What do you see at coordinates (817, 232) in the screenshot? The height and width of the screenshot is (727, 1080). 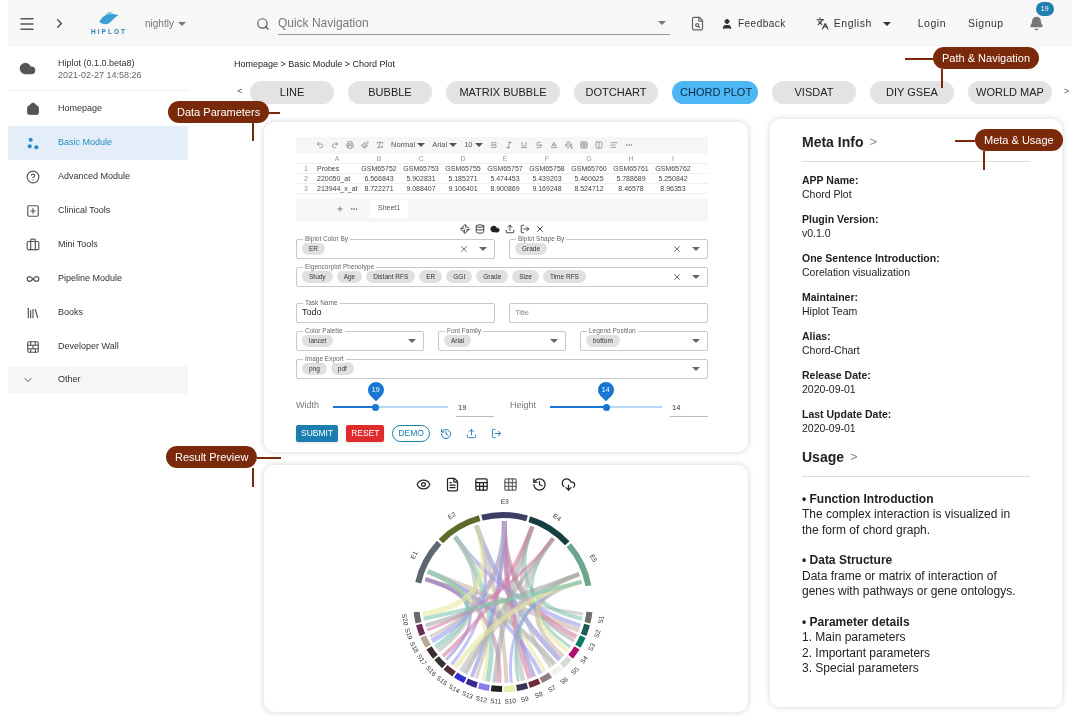 I see `meta-value: v0.1.0` at bounding box center [817, 232].